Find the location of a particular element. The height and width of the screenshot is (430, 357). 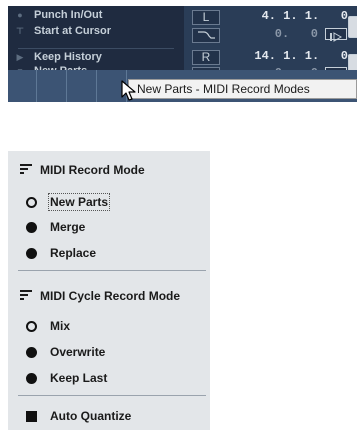

keep-history-option: ▶ Keep History is located at coordinates (96, 57).